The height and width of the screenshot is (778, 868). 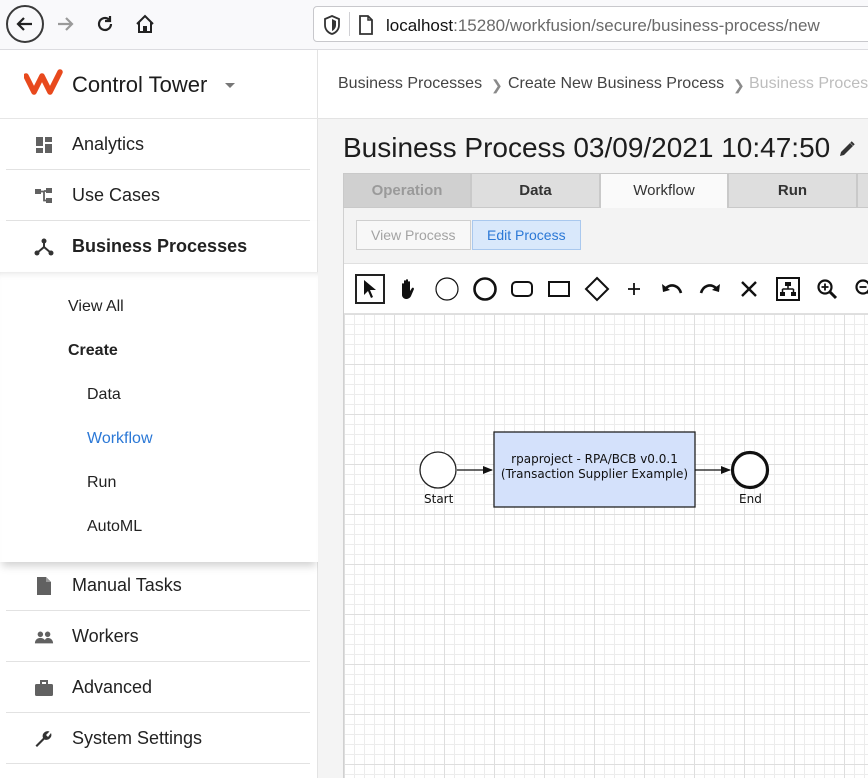 I want to click on arrow-right-icon, so click(x=66, y=24).